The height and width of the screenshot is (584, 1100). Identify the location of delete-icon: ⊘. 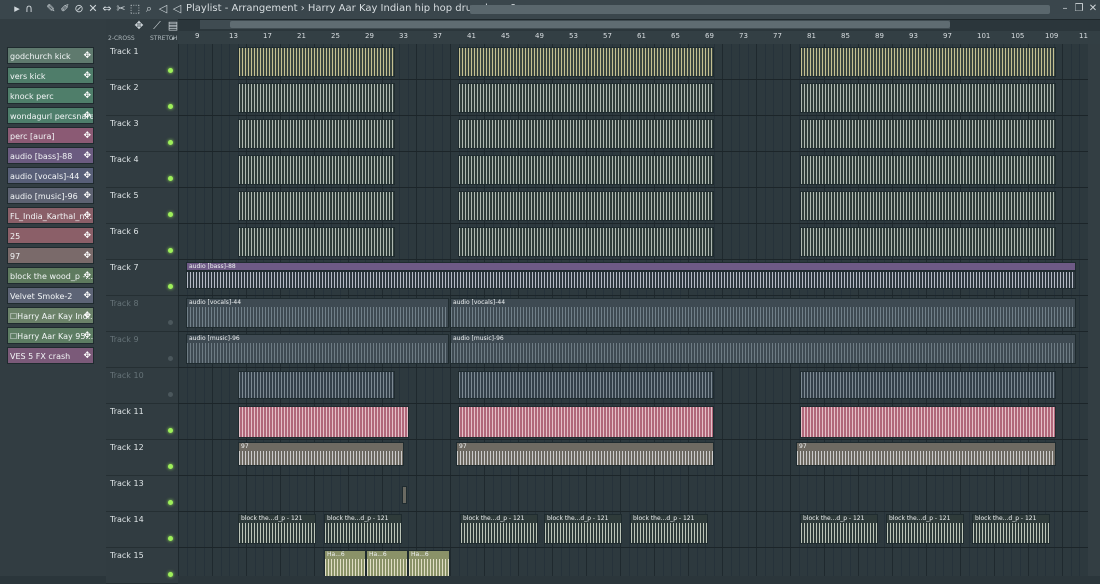
(79, 9).